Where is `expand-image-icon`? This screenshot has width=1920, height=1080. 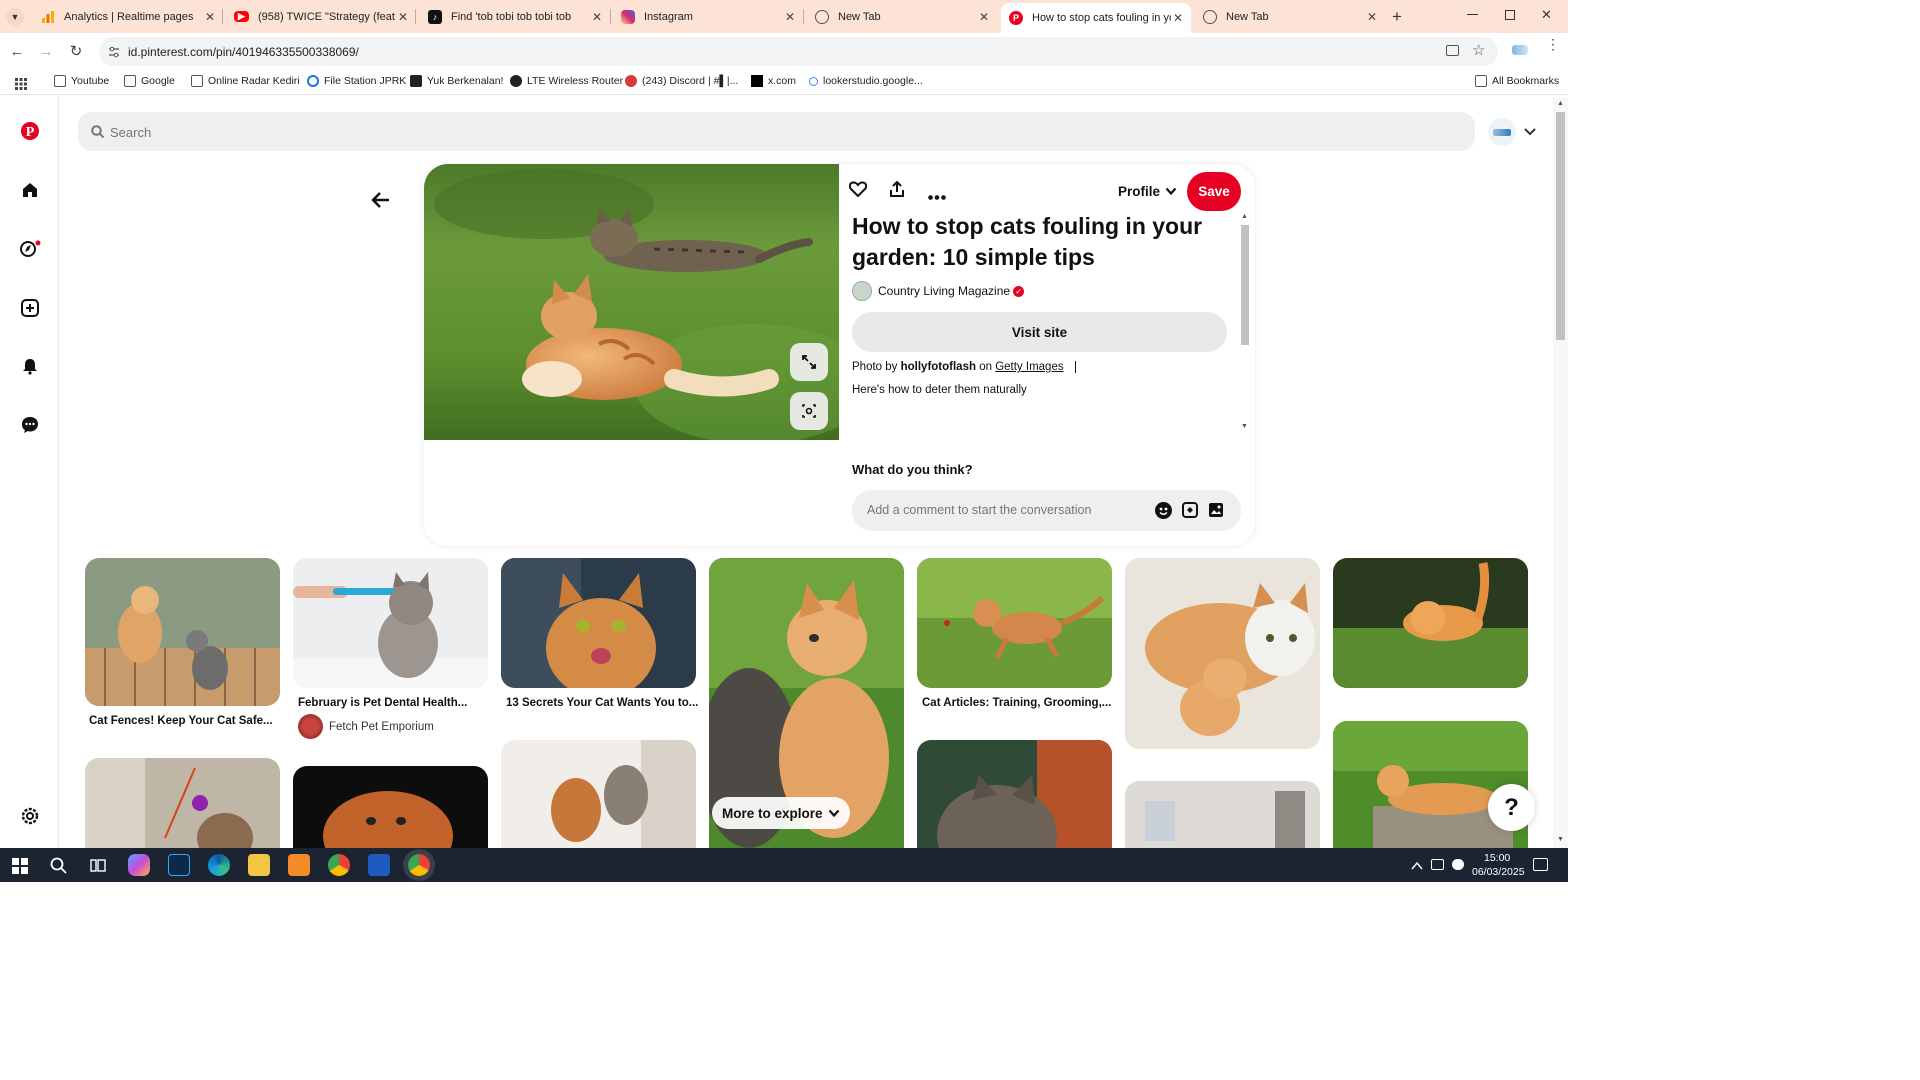 expand-image-icon is located at coordinates (809, 362).